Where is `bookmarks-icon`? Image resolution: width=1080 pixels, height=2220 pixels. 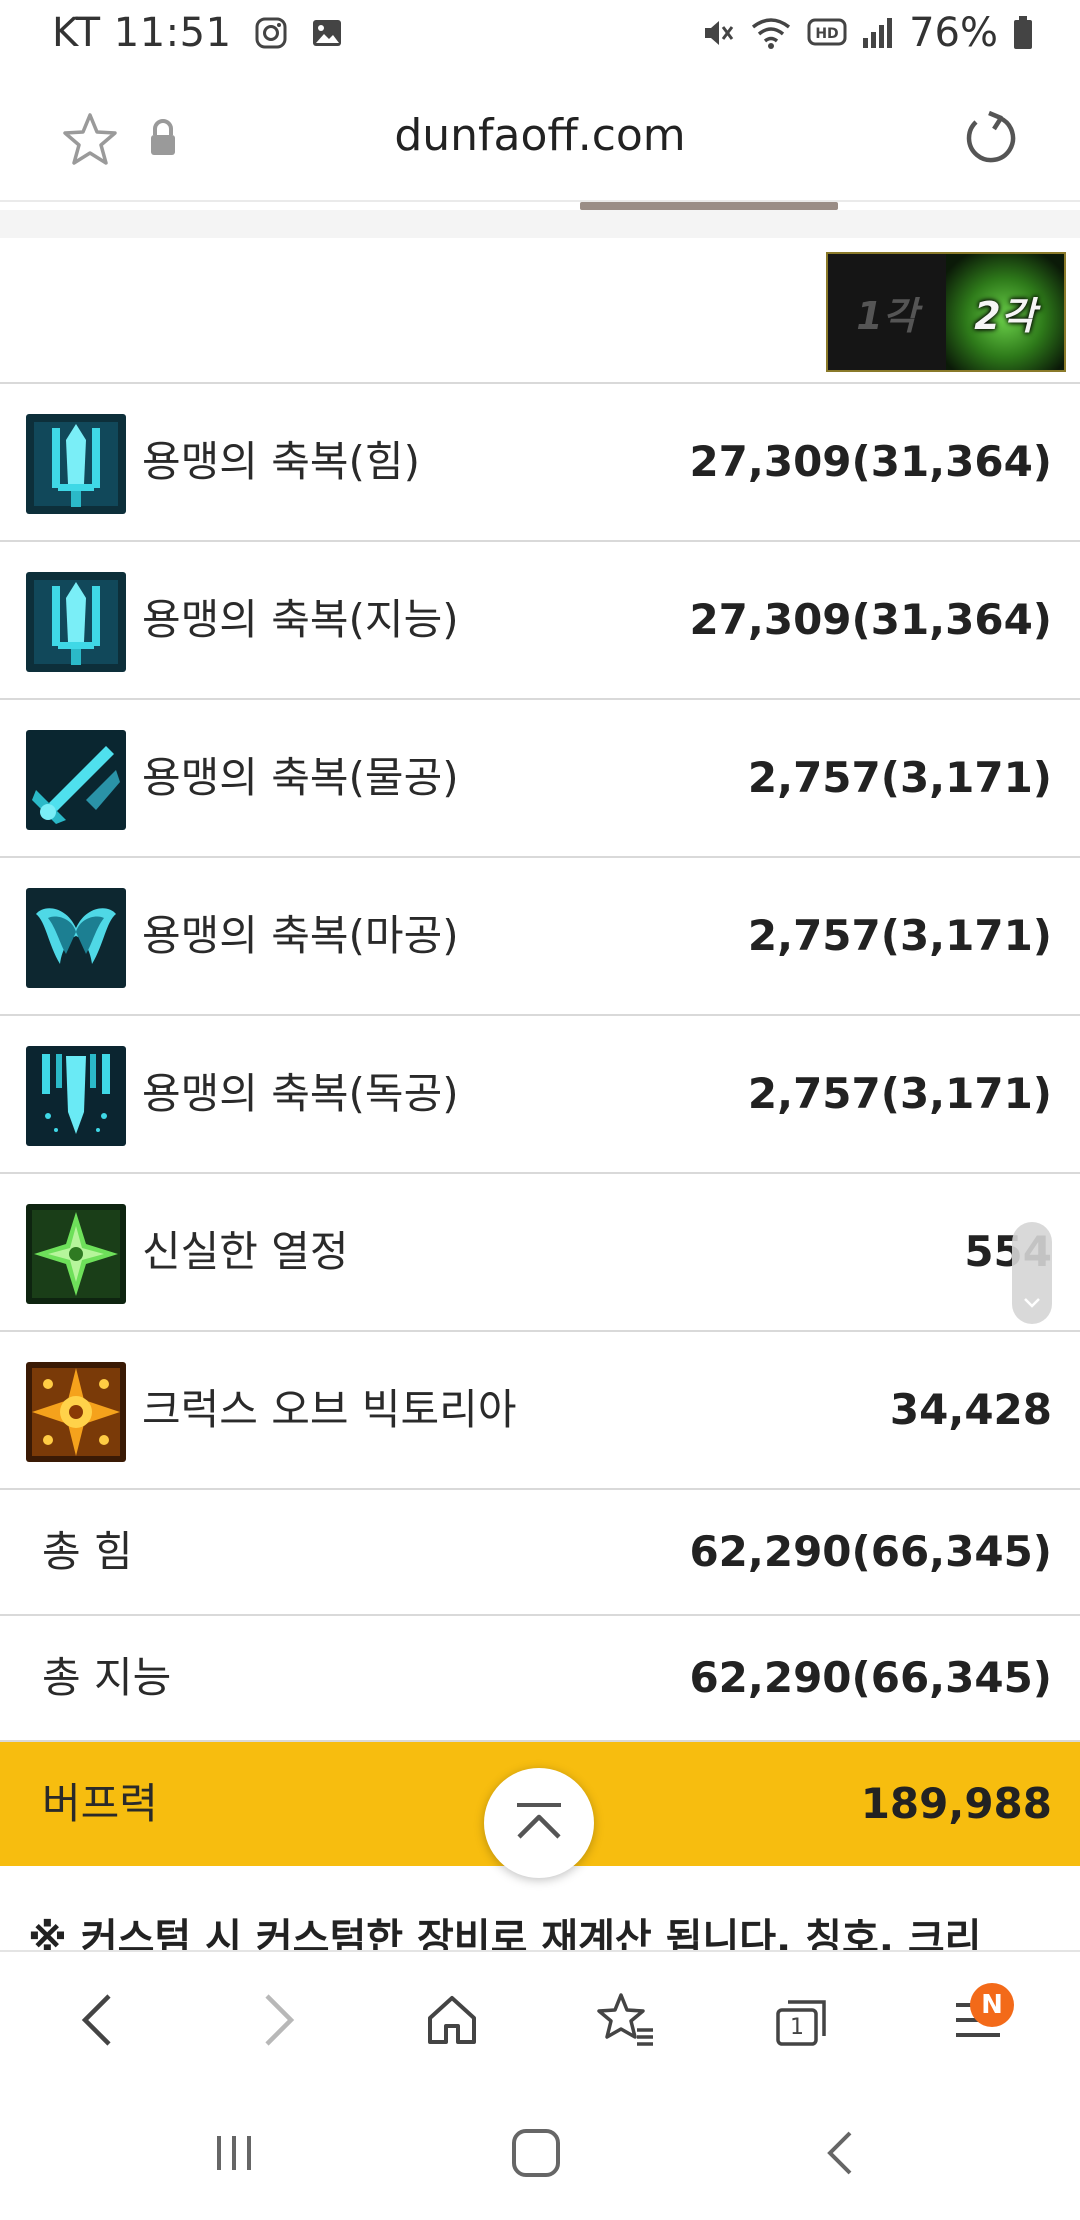 bookmarks-icon is located at coordinates (626, 2022).